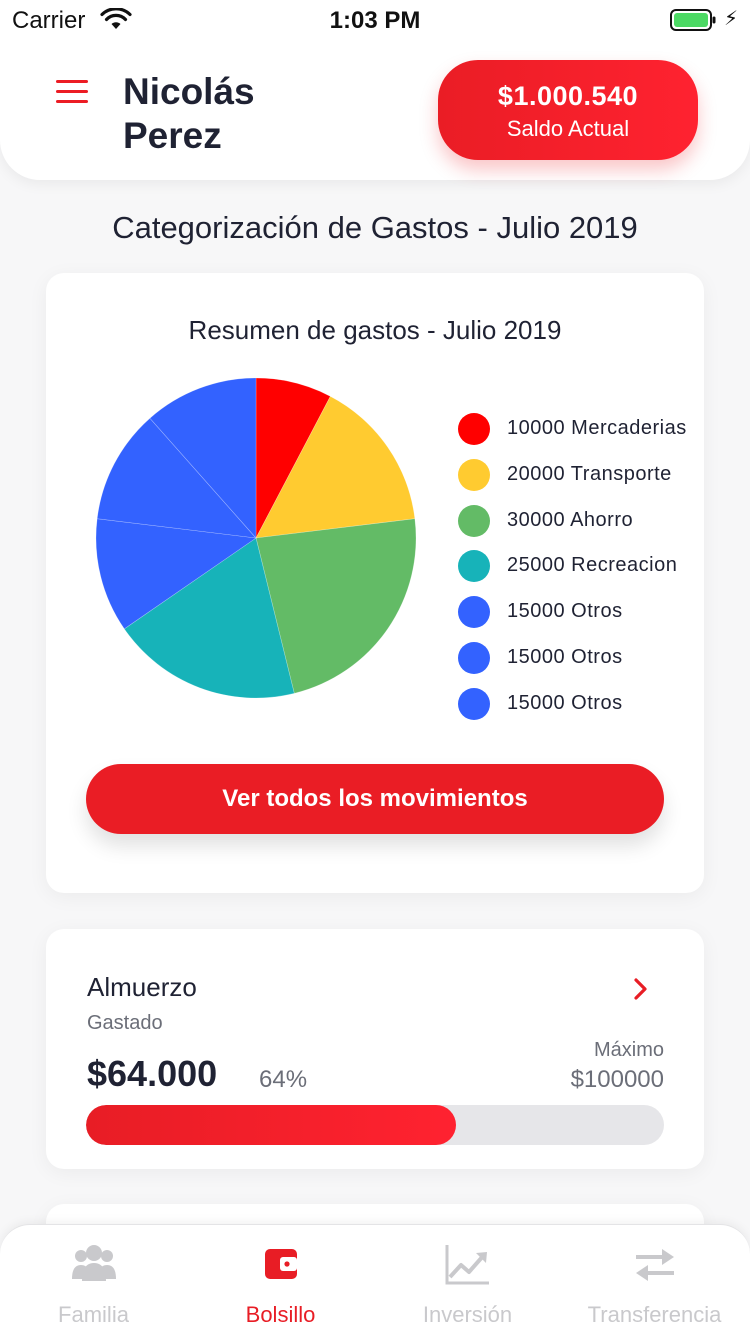 The height and width of the screenshot is (1335, 750). Describe the element at coordinates (570, 519) in the screenshot. I see `legend-label-2: 30000 Ahorro` at that location.